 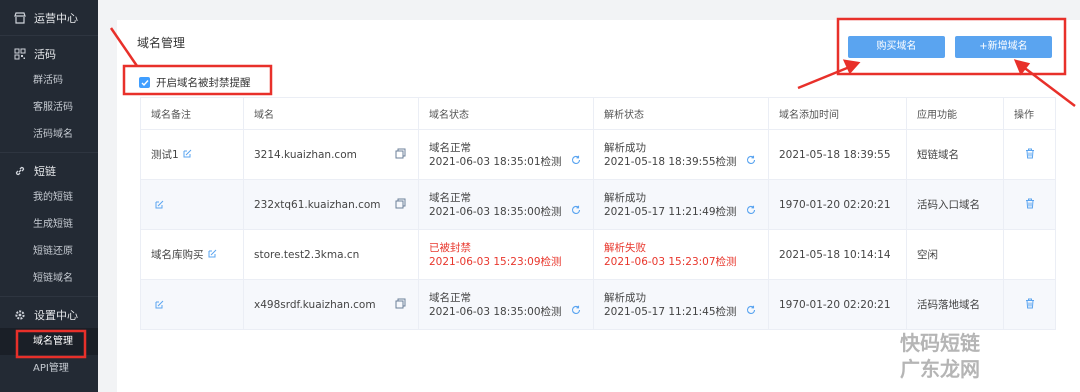 I want to click on add-domain-button: +新增域名, so click(x=1003, y=47).